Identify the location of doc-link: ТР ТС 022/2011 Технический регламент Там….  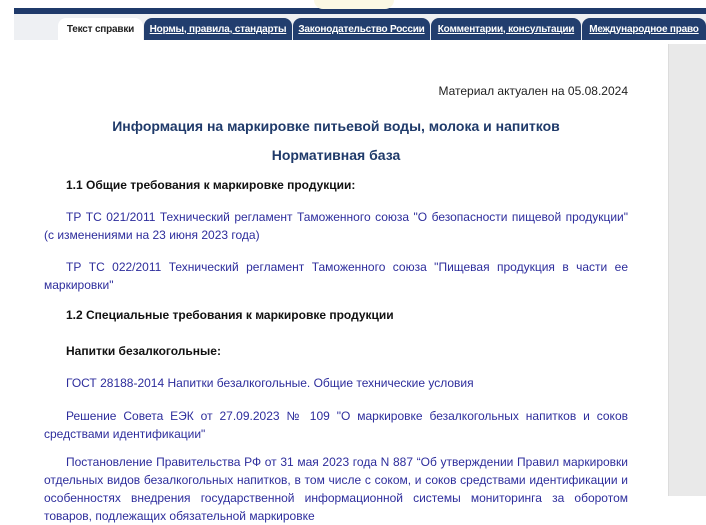
(336, 276).